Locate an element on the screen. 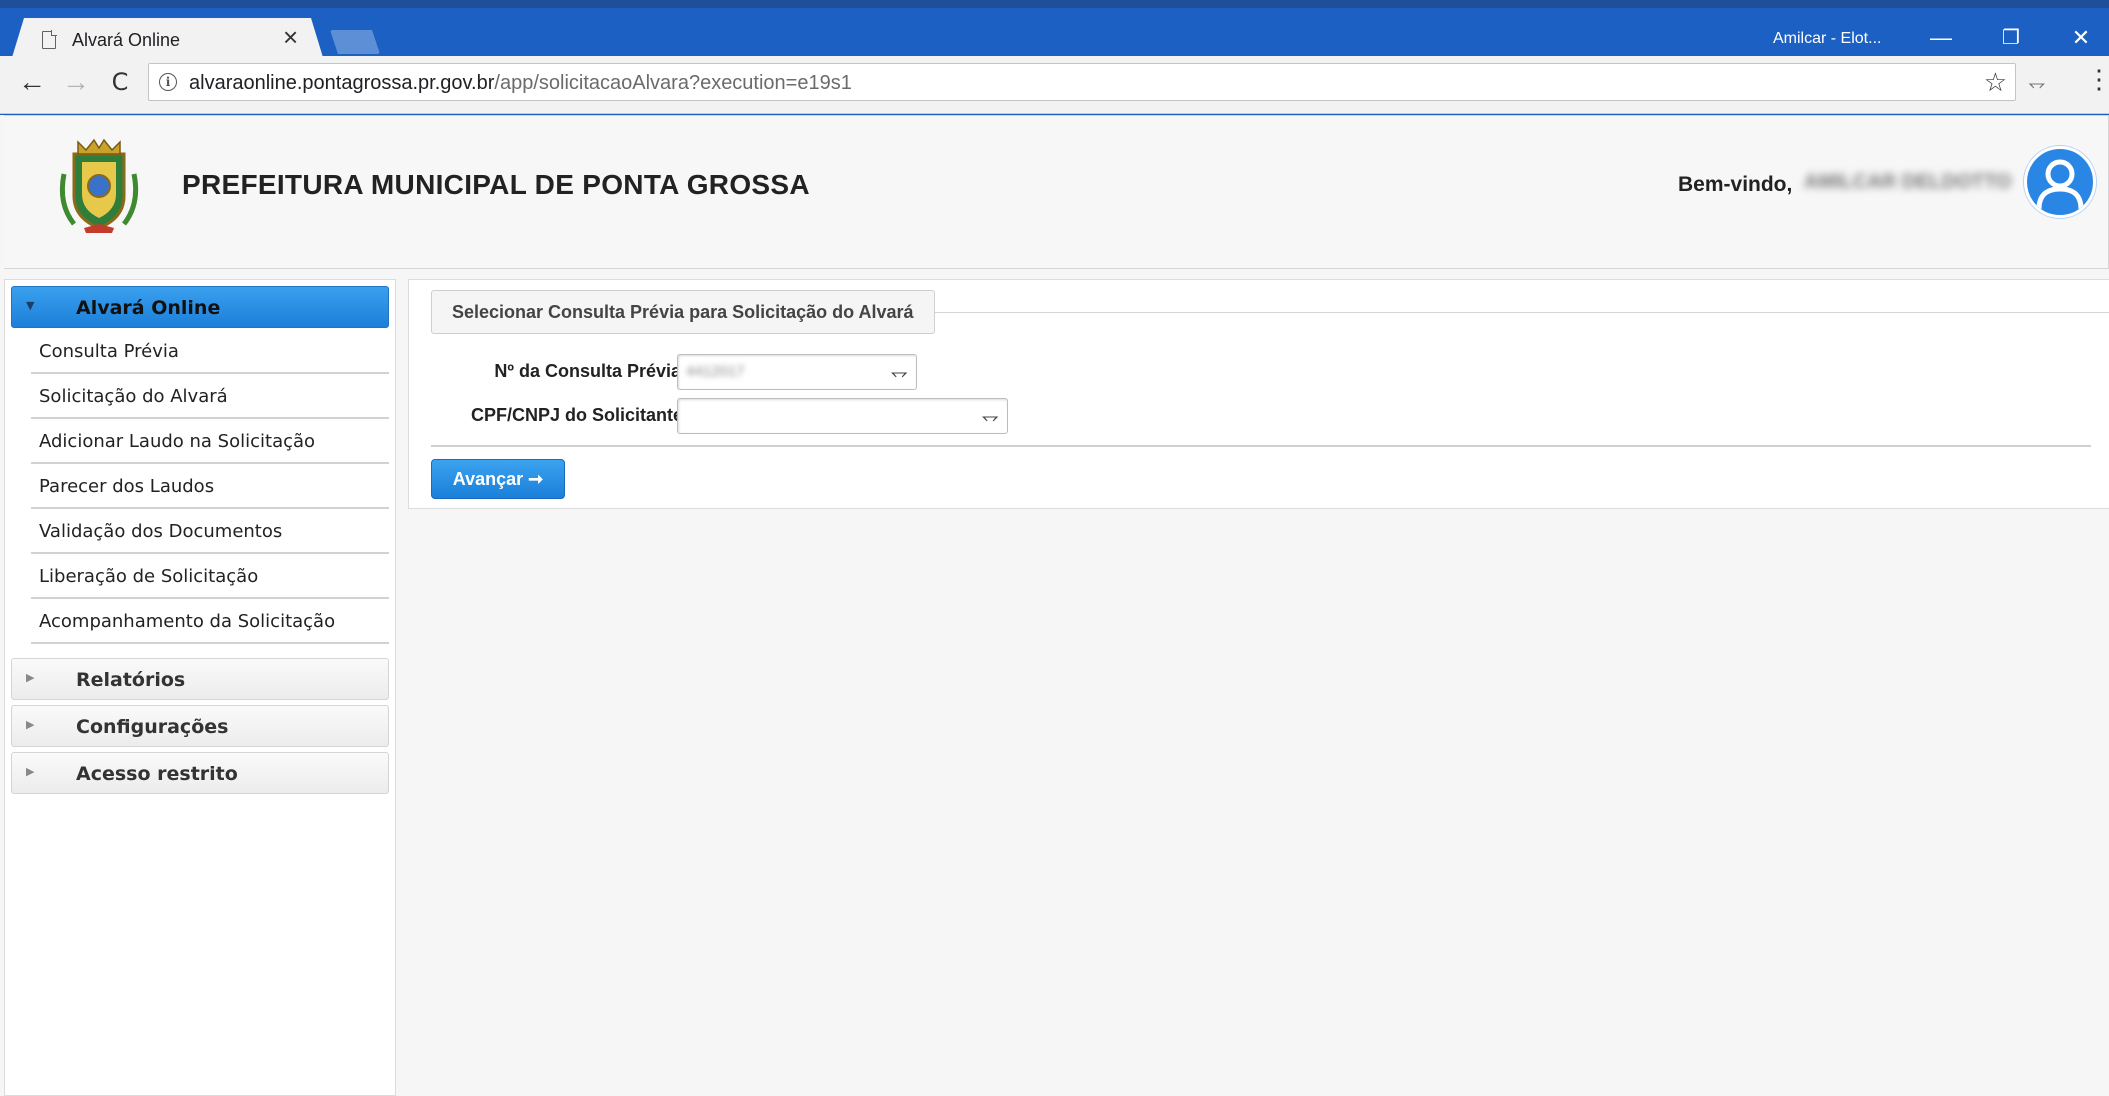 This screenshot has height=1096, width=2109. tab-title: Alvará Online is located at coordinates (126, 40).